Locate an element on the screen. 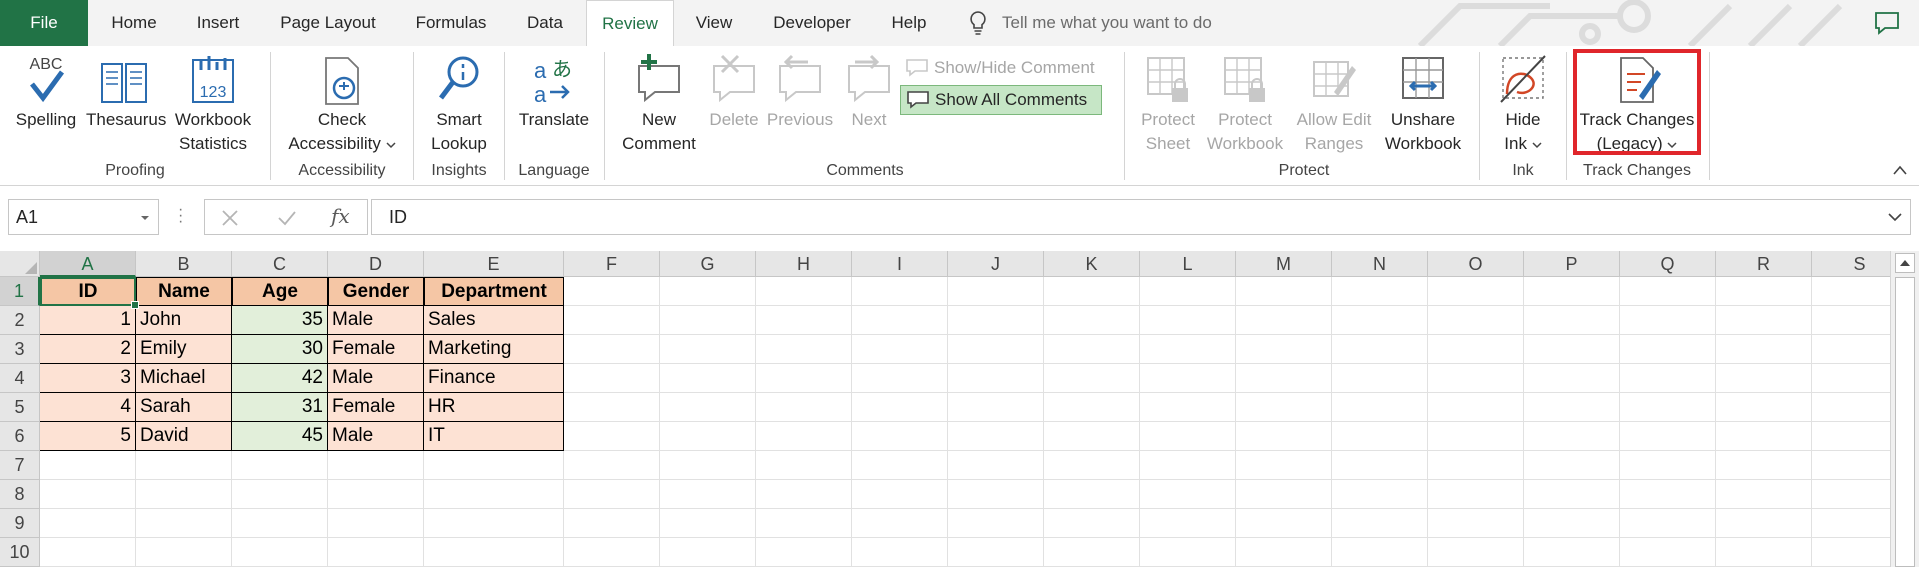  cell-h8 is located at coordinates (804, 494).